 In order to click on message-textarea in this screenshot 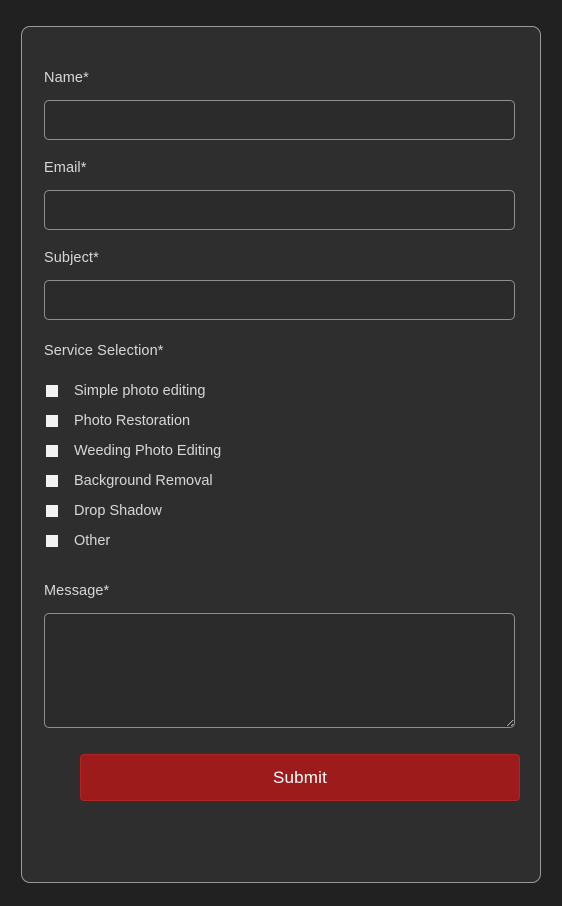, I will do `click(279, 670)`.